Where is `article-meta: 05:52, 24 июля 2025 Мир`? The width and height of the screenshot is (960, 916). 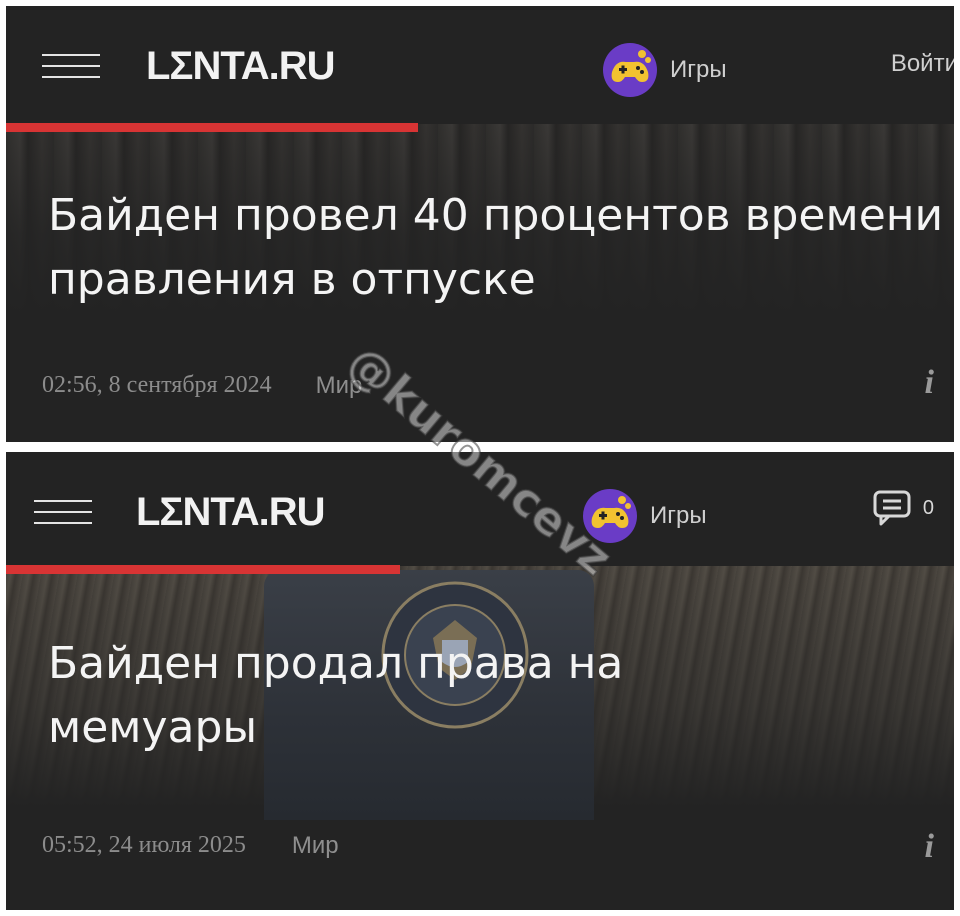 article-meta: 05:52, 24 июля 2025 Мир is located at coordinates (190, 846).